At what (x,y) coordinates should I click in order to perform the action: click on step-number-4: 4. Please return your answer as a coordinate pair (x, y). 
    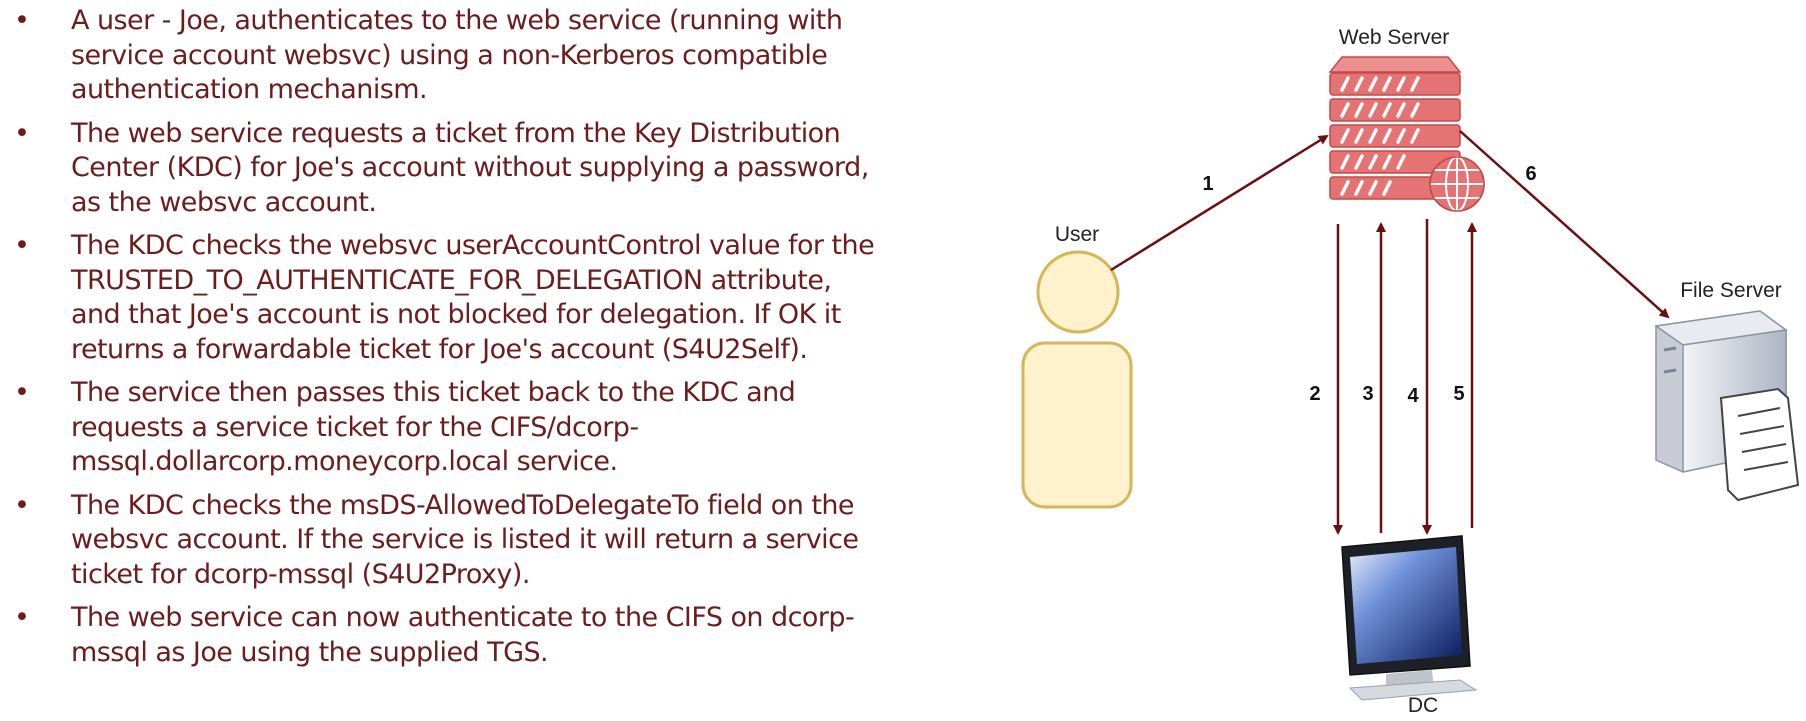
    Looking at the image, I should click on (1413, 396).